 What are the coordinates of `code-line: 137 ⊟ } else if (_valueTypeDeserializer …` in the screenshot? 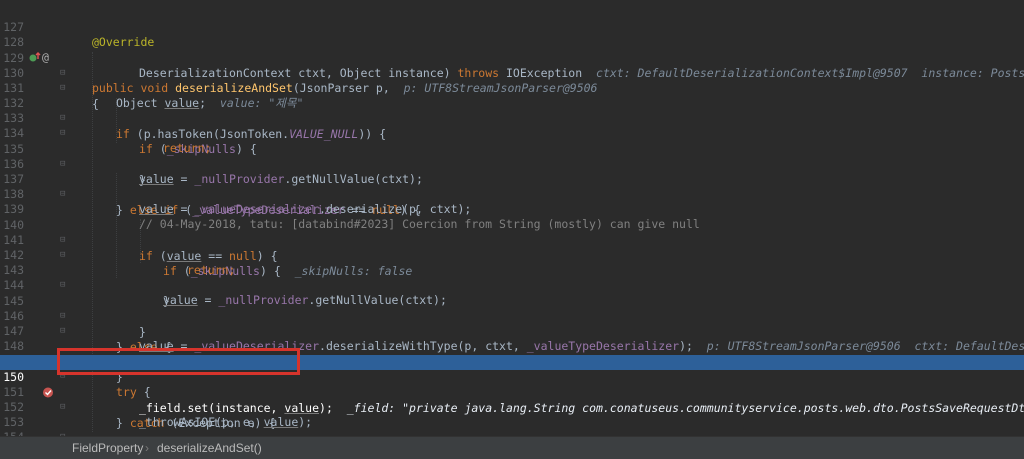 It's located at (512, 186).